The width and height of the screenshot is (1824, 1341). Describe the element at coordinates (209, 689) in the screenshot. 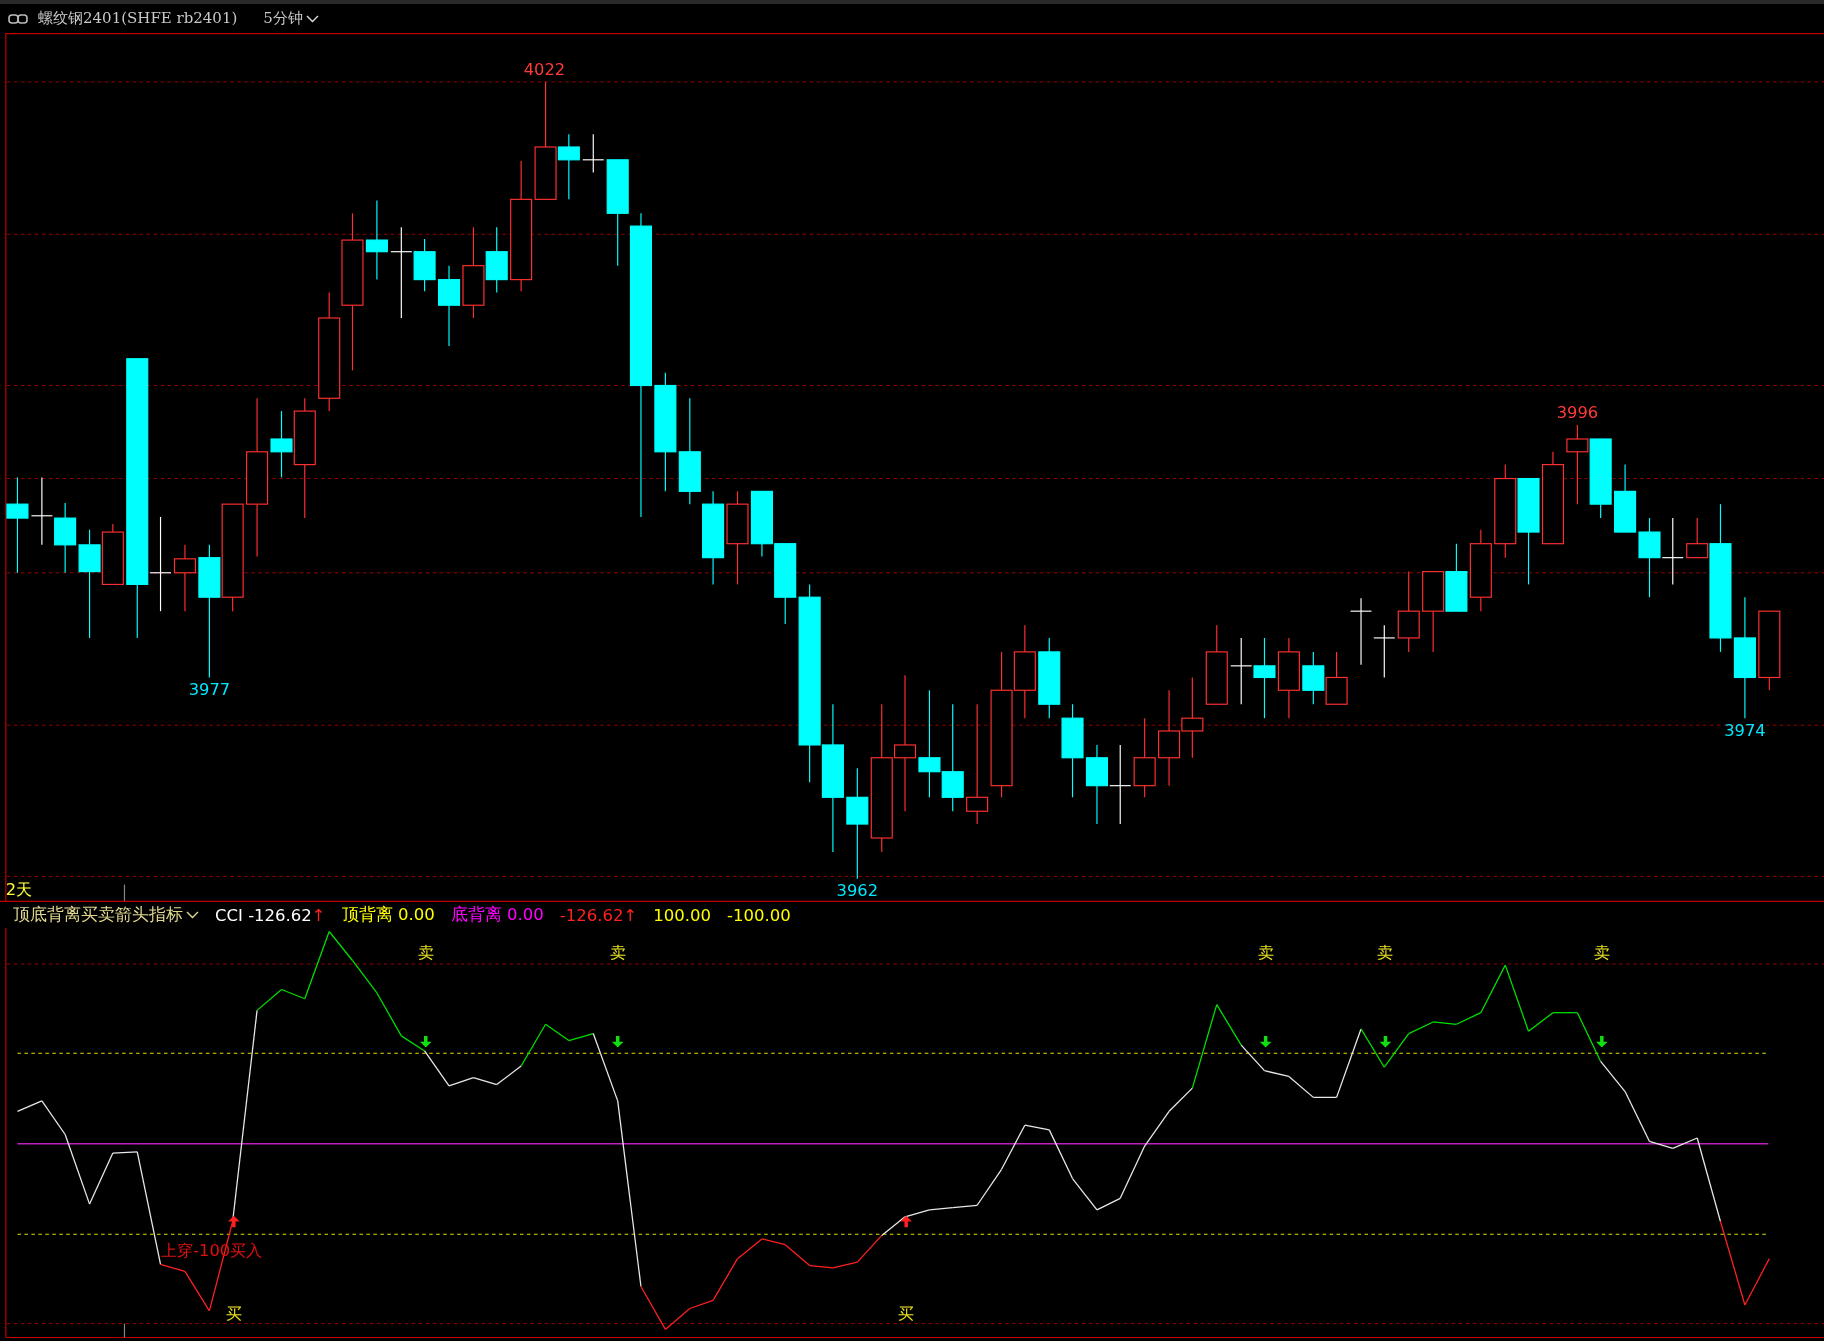

I see `price-label: 3977` at that location.